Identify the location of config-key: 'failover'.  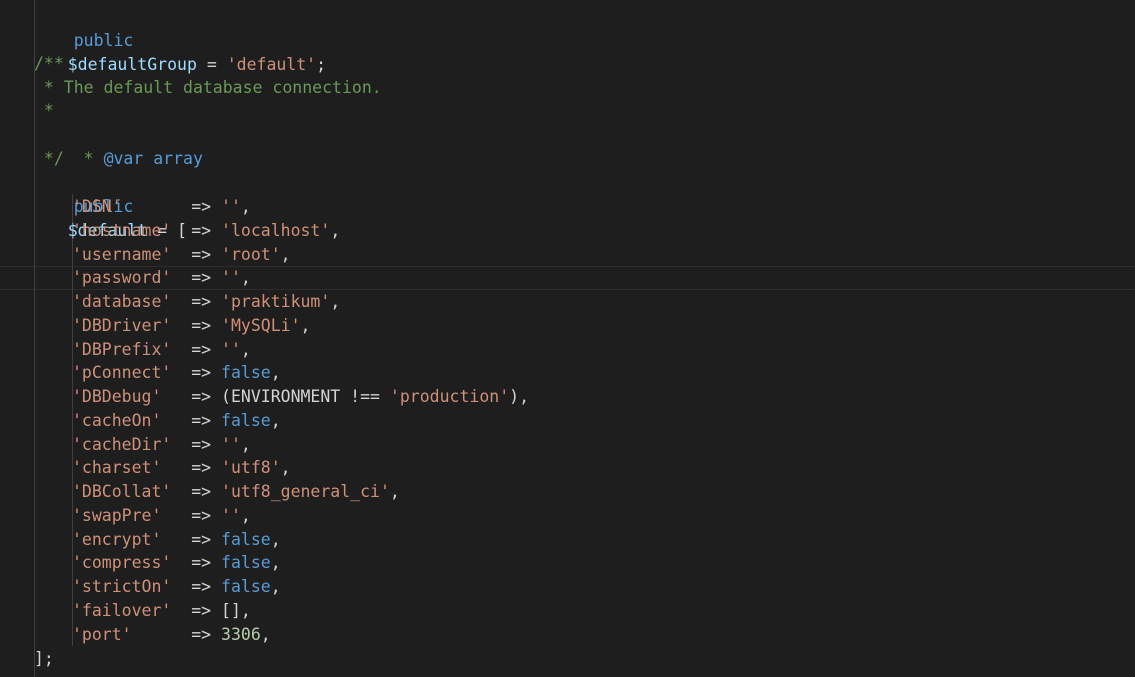
(122, 610).